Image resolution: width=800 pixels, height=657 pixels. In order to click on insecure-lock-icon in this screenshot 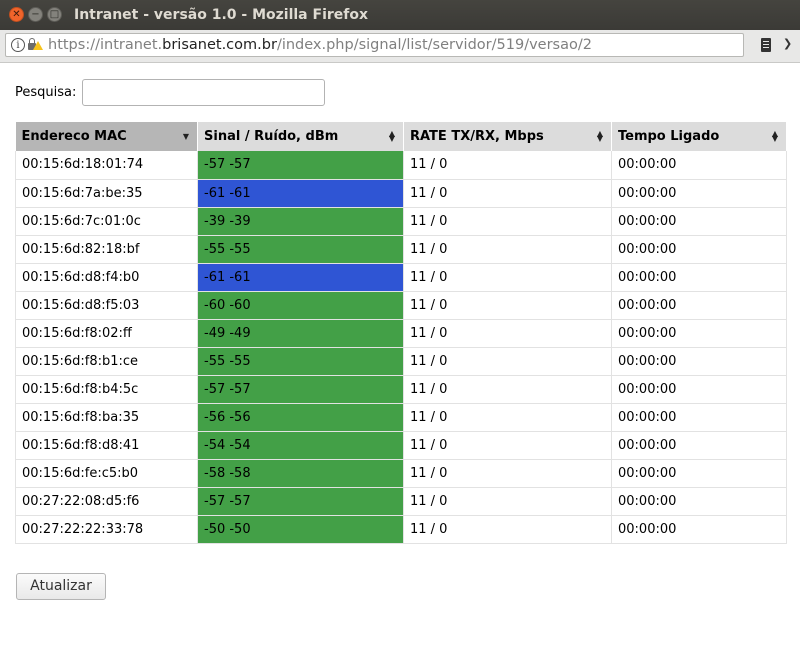, I will do `click(35, 45)`.